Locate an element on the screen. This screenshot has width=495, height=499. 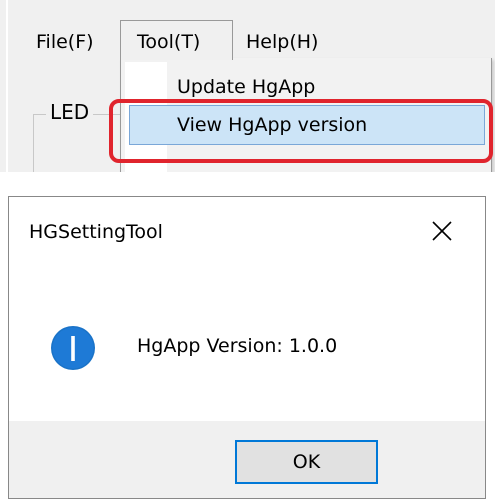
menu-help: Help(H) is located at coordinates (282, 42).